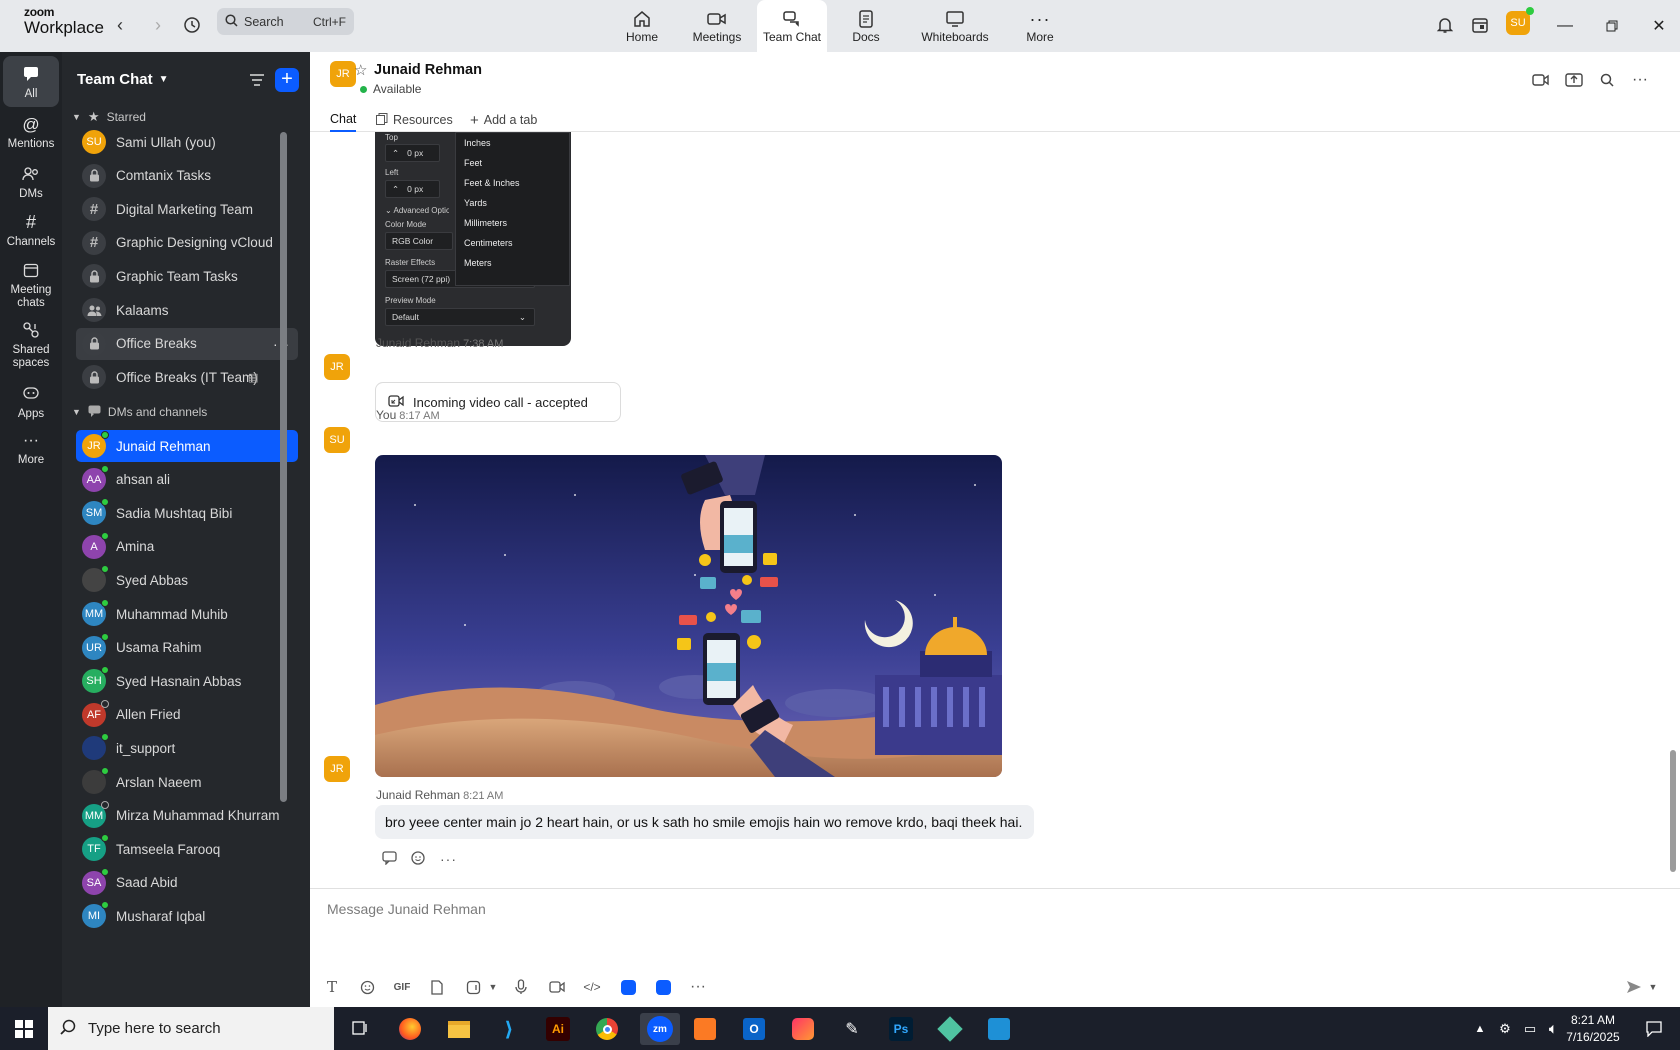 Image resolution: width=1680 pixels, height=1050 pixels. What do you see at coordinates (31, 229) in the screenshot?
I see `rail-channels: # Channels` at bounding box center [31, 229].